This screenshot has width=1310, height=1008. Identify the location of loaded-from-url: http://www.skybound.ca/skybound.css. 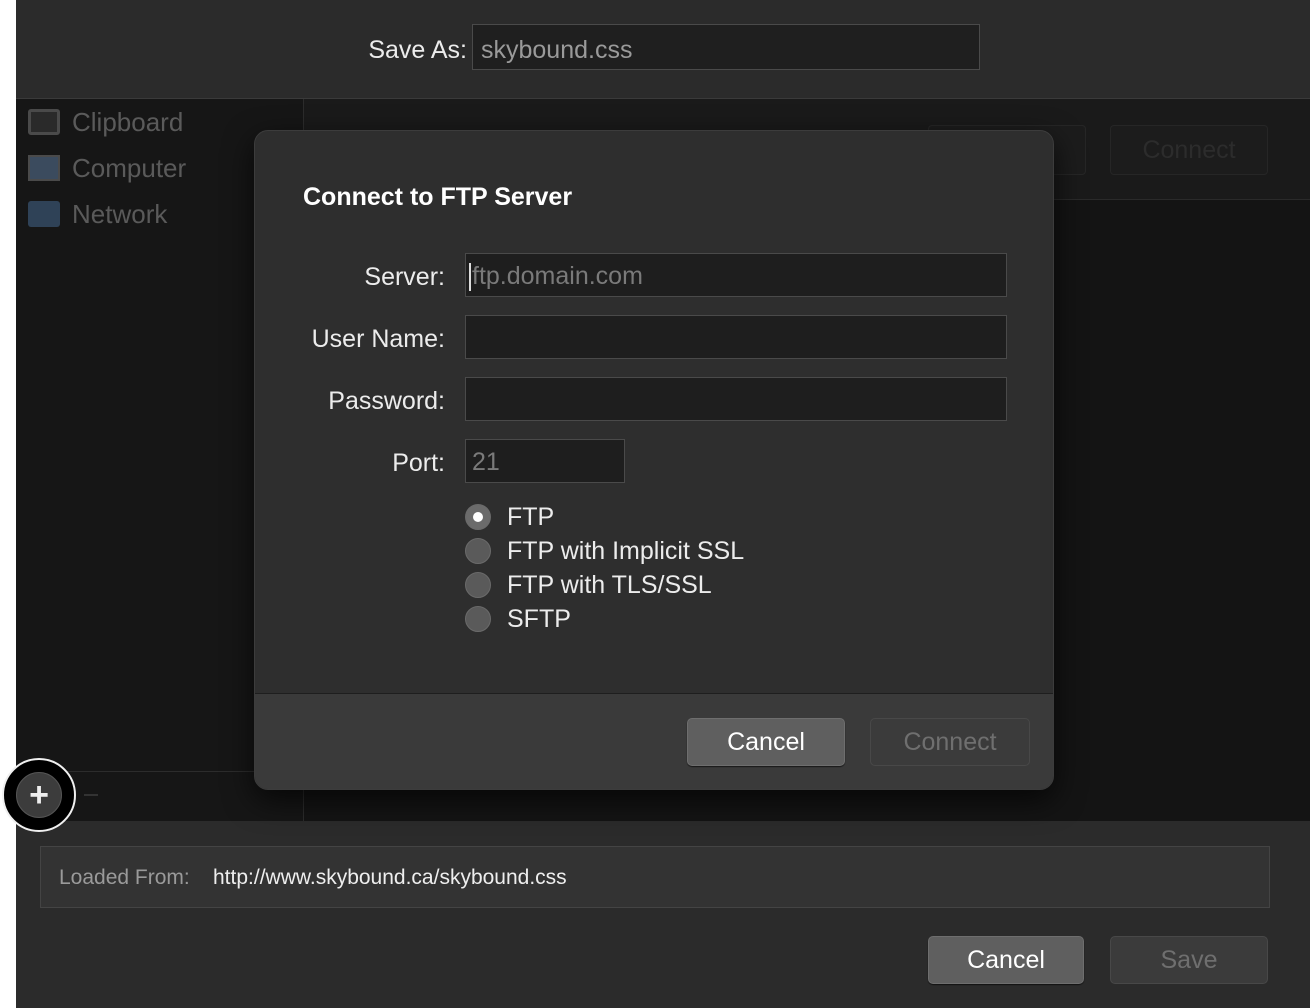
(390, 877).